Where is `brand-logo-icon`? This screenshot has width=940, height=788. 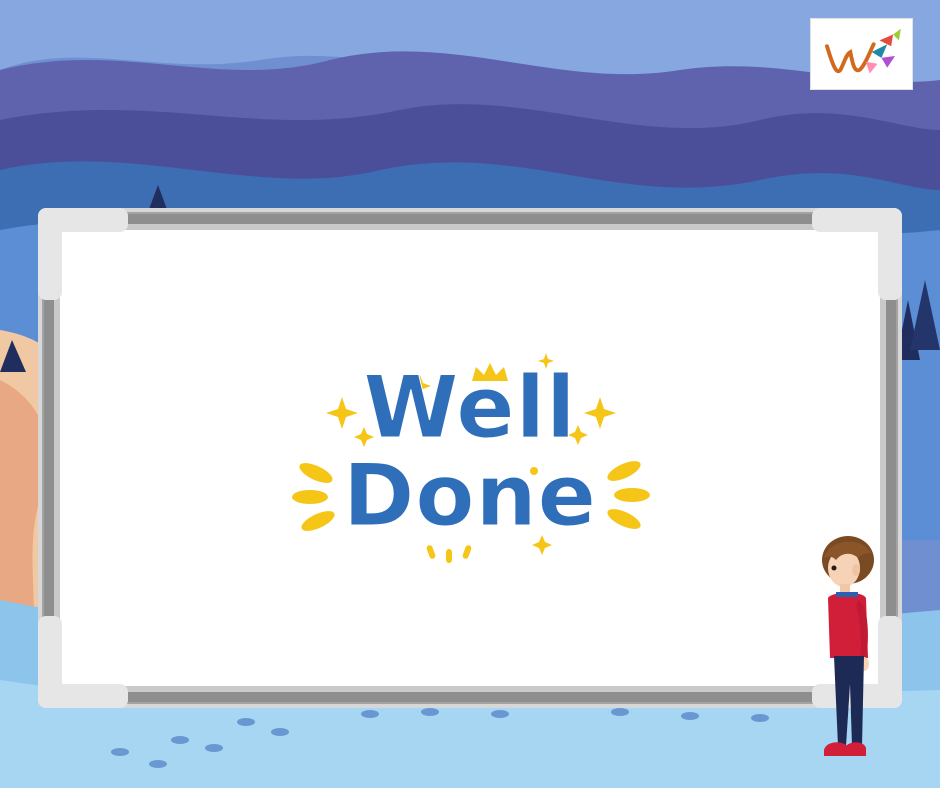 brand-logo-icon is located at coordinates (863, 51).